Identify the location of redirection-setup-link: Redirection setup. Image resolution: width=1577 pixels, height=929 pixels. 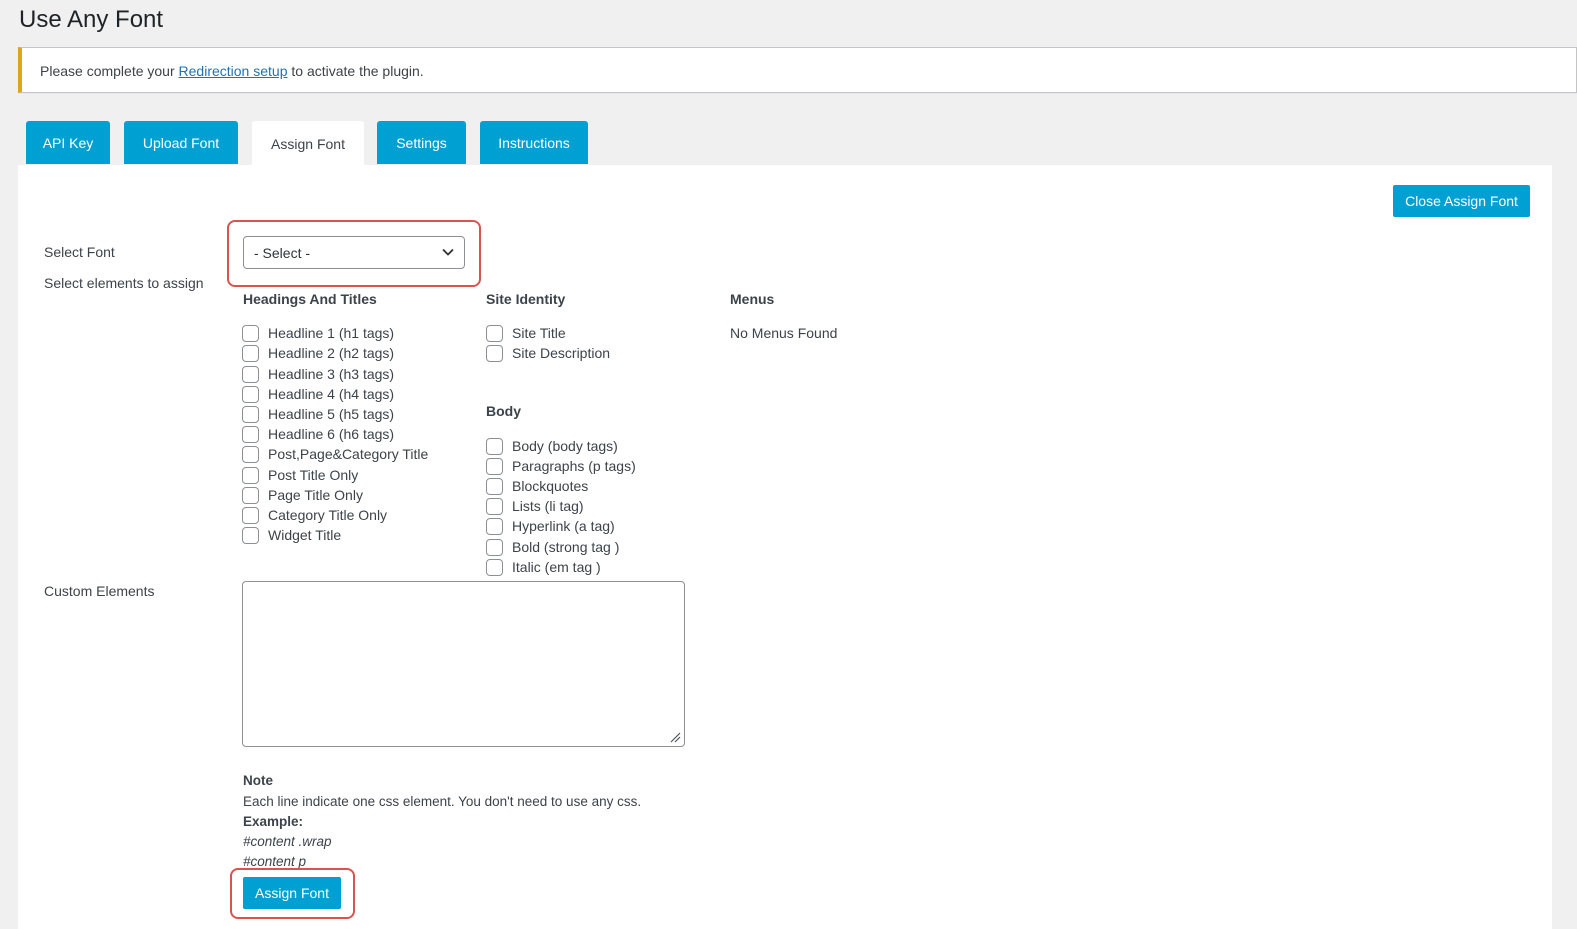
(233, 71).